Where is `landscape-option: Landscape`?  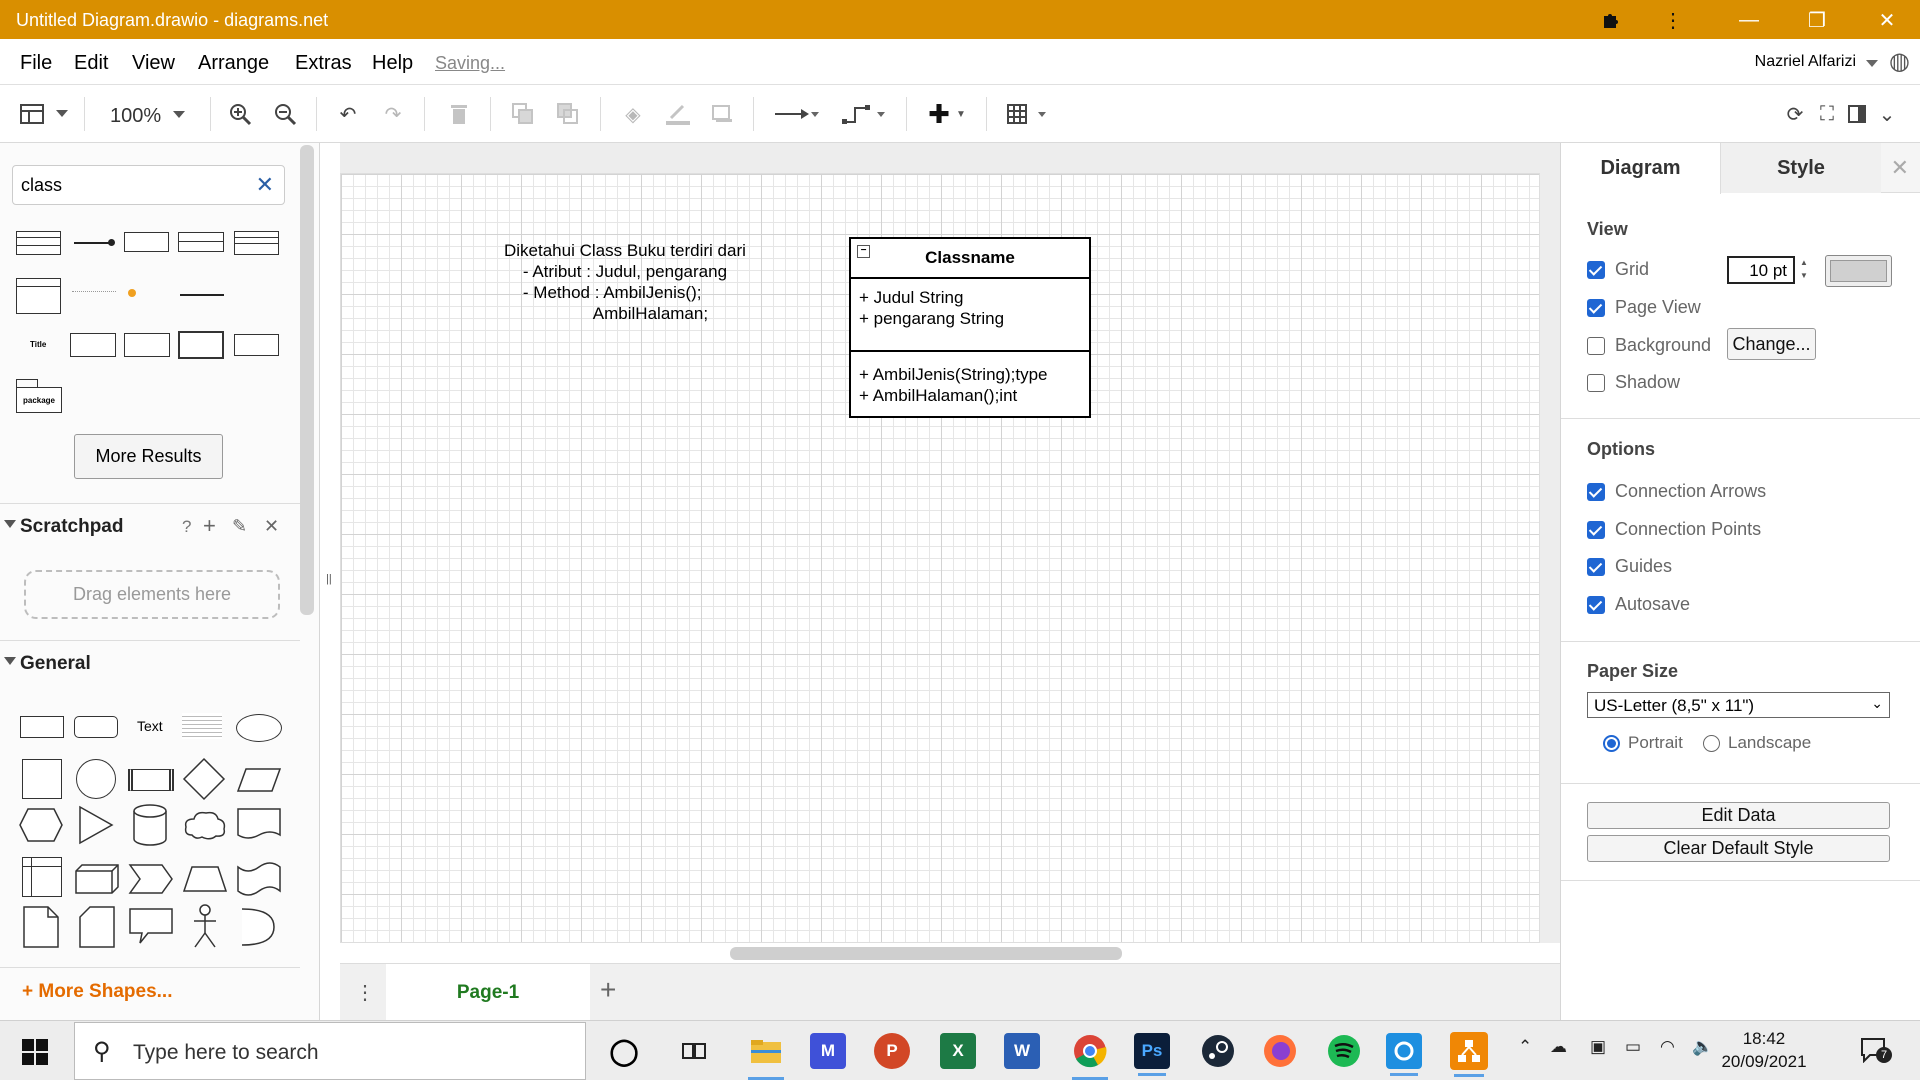 landscape-option: Landscape is located at coordinates (1757, 743).